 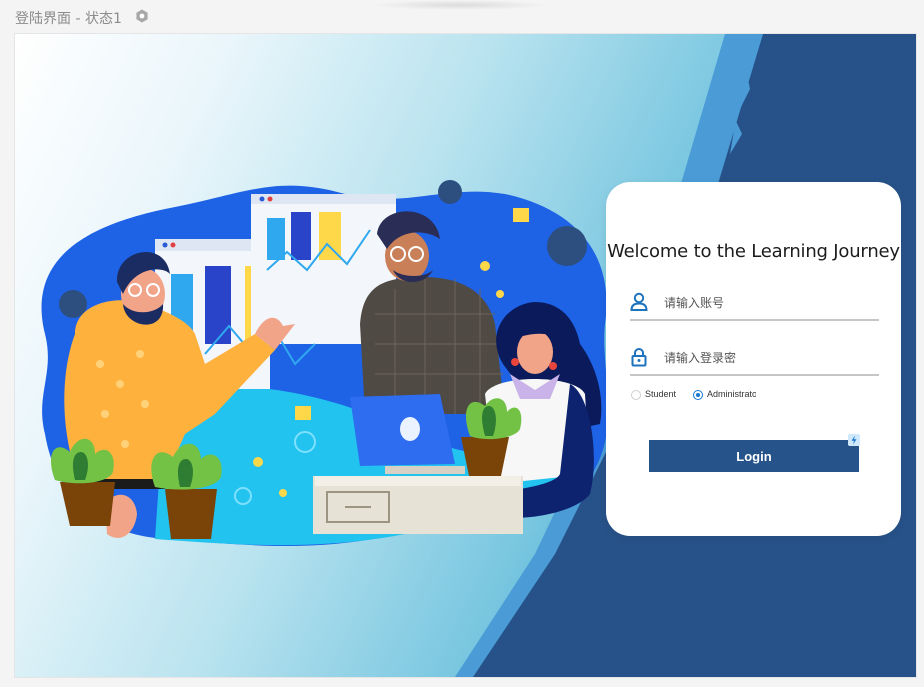 I want to click on administrator-label: Administrato, so click(x=731, y=394).